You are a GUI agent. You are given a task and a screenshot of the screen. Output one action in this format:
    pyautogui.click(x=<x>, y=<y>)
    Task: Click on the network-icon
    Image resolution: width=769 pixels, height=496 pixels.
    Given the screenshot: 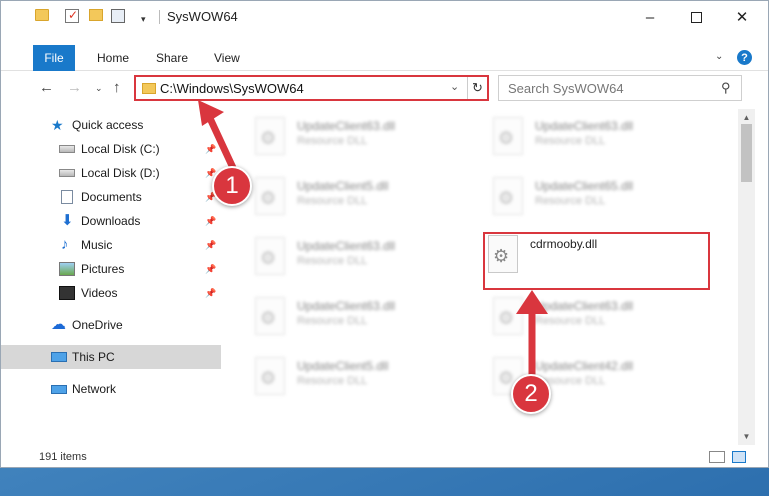 What is the action you would take?
    pyautogui.click(x=59, y=389)
    